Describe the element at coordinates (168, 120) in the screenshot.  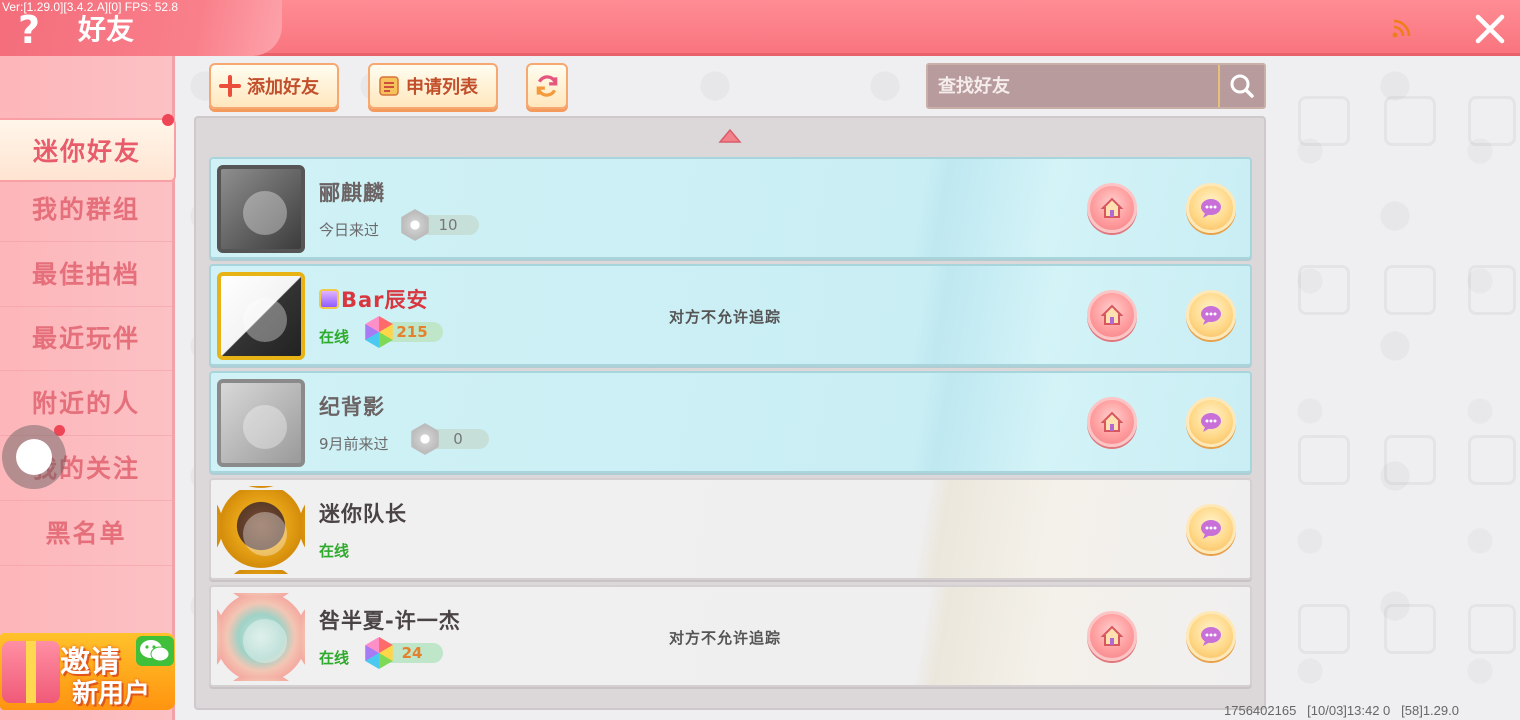
I see `notification-dot` at that location.